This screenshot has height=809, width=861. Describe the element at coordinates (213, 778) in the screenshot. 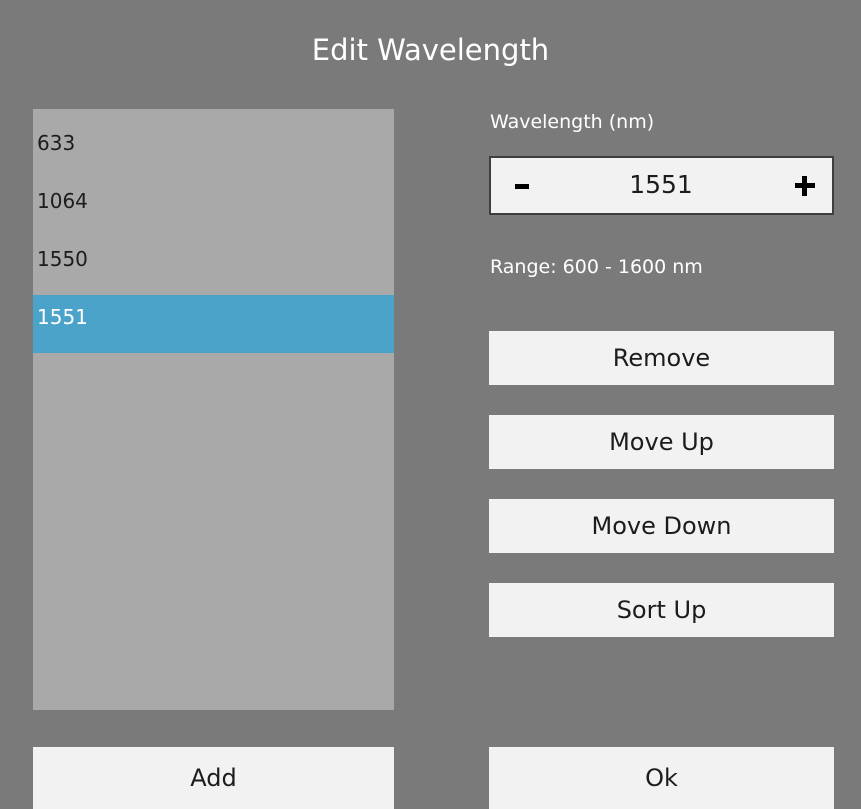

I see `add-button: Add` at that location.